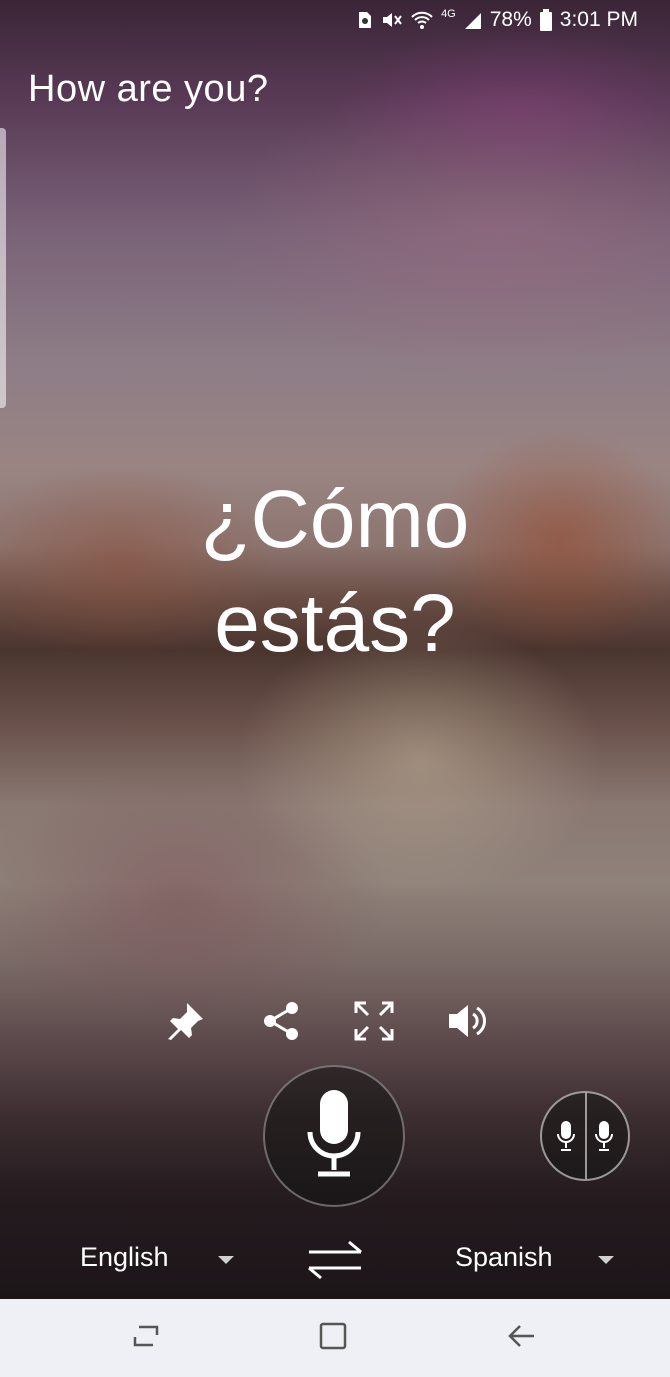  I want to click on divider, so click(586, 1136).